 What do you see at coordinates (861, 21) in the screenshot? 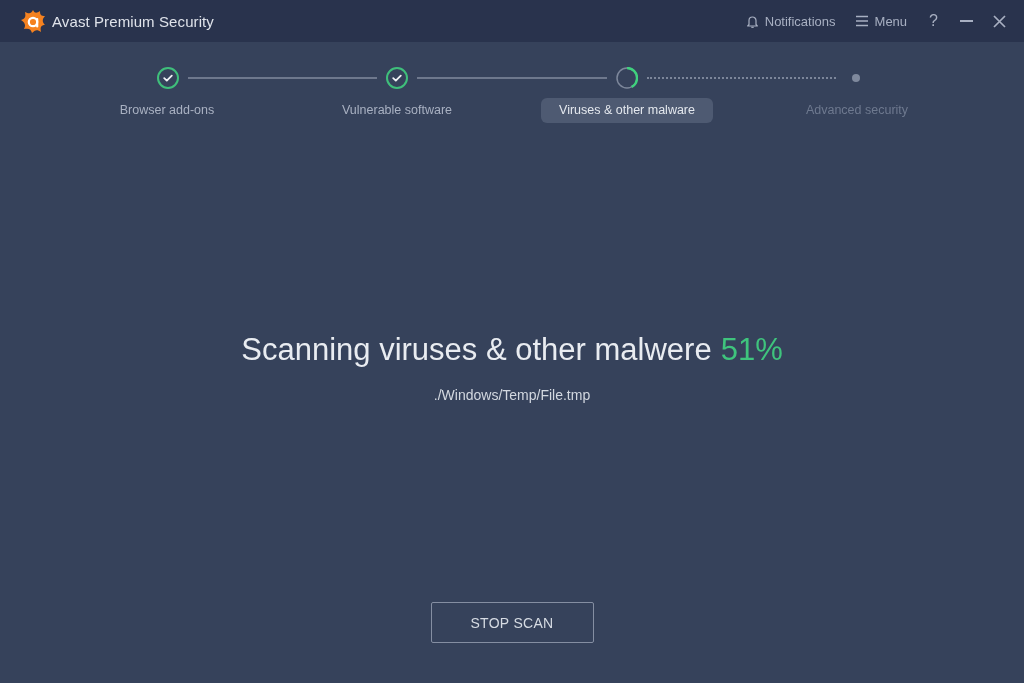
I see `menu-icon` at bounding box center [861, 21].